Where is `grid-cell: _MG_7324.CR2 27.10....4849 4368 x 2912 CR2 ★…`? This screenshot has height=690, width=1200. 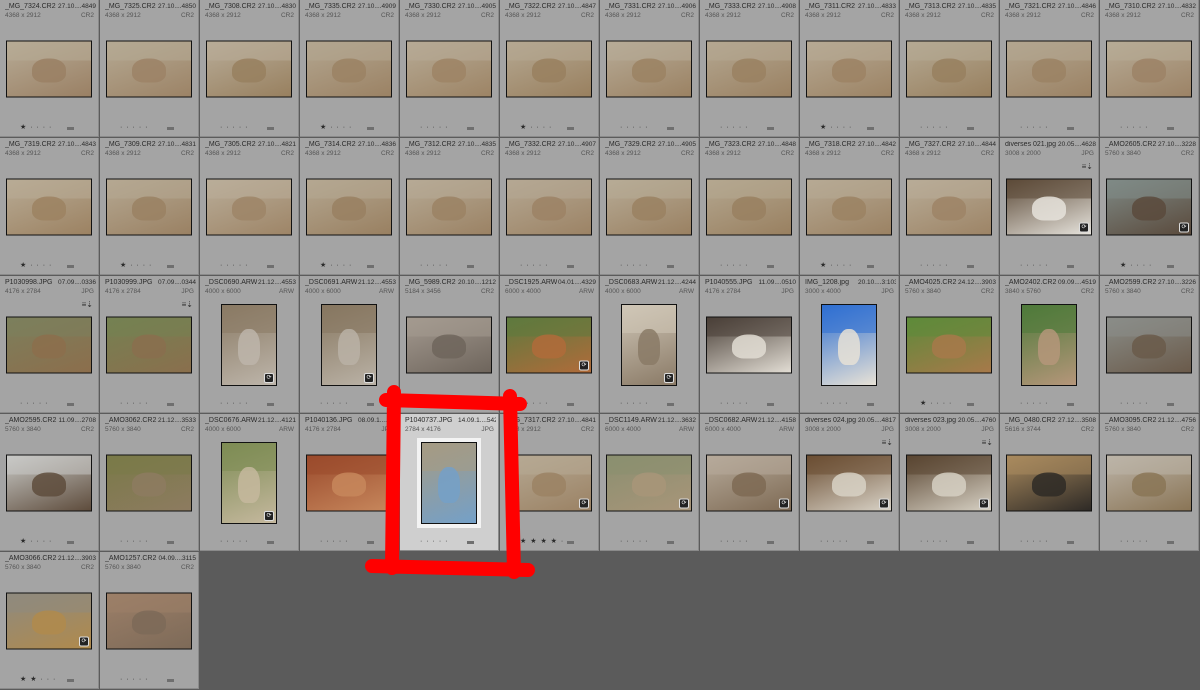 grid-cell: _MG_7324.CR2 27.10....4849 4368 x 2912 CR2 ★… is located at coordinates (49, 68).